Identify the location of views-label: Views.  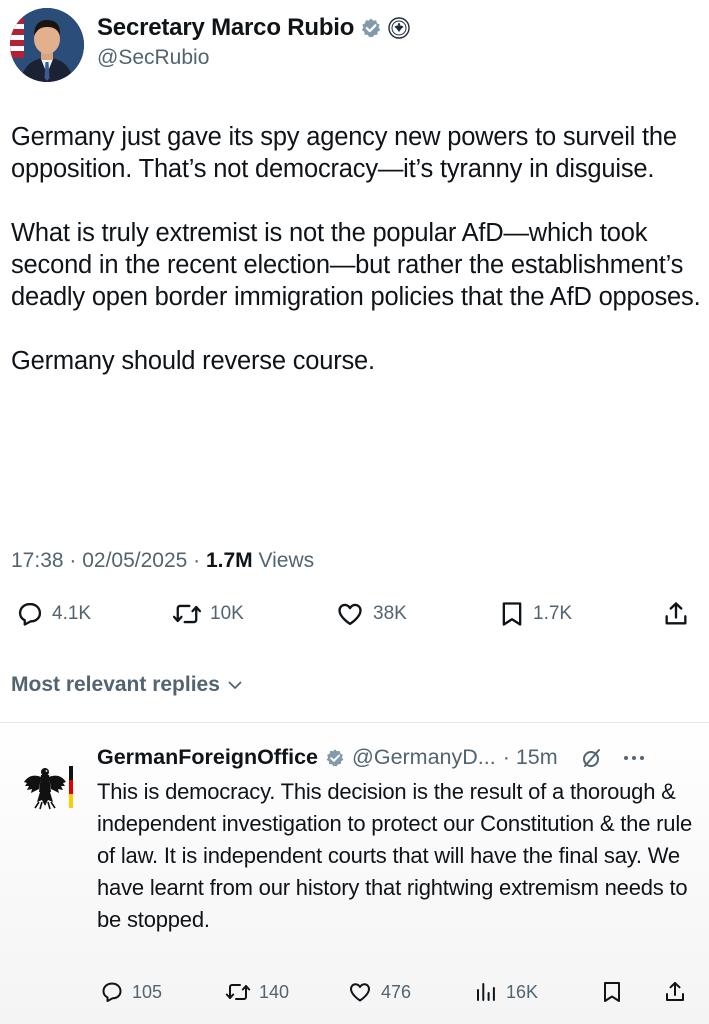
(283, 560).